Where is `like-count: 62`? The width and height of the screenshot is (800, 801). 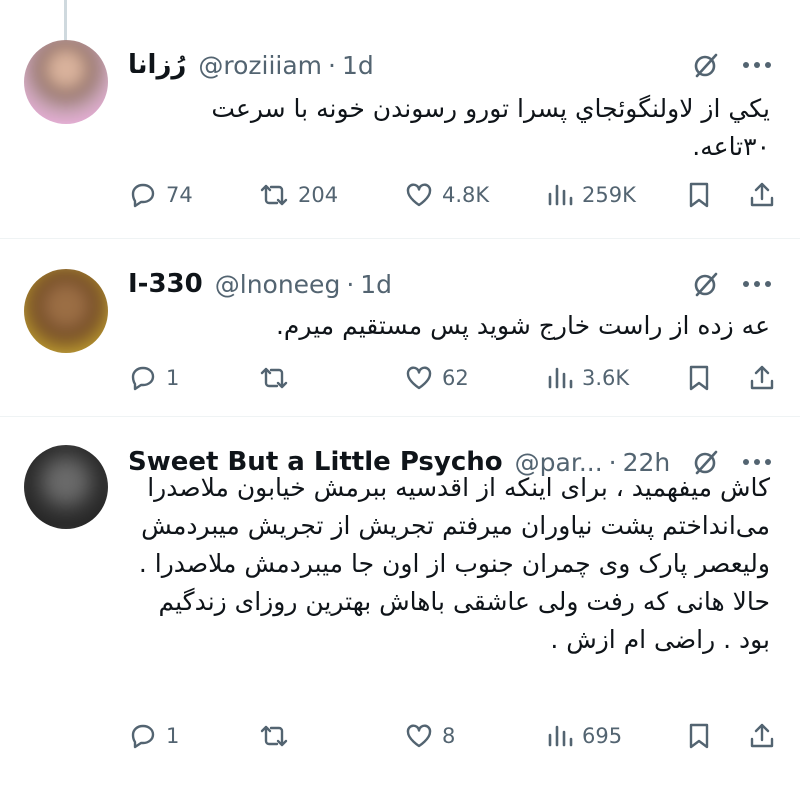 like-count: 62 is located at coordinates (455, 378).